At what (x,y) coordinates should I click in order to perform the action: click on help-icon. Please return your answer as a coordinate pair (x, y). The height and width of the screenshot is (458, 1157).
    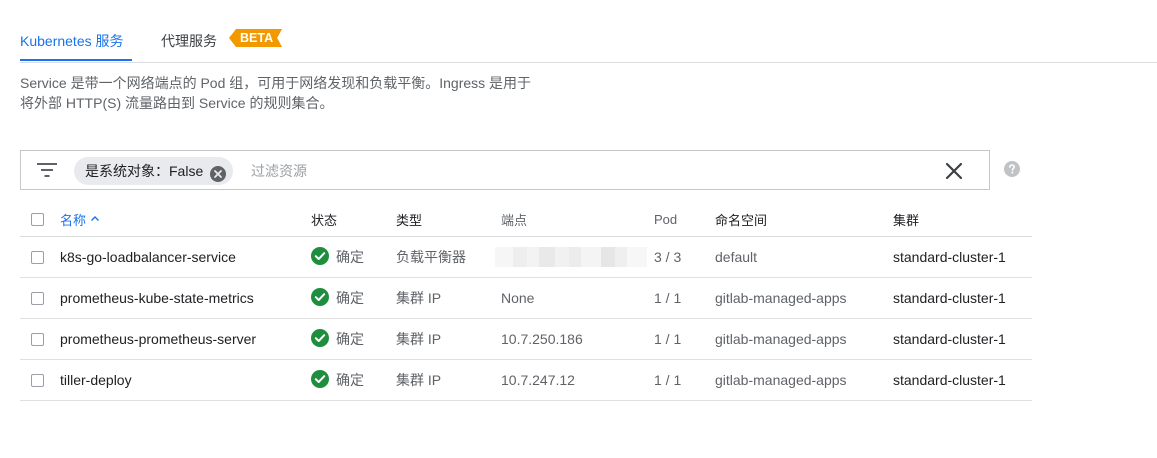
    Looking at the image, I should click on (1012, 169).